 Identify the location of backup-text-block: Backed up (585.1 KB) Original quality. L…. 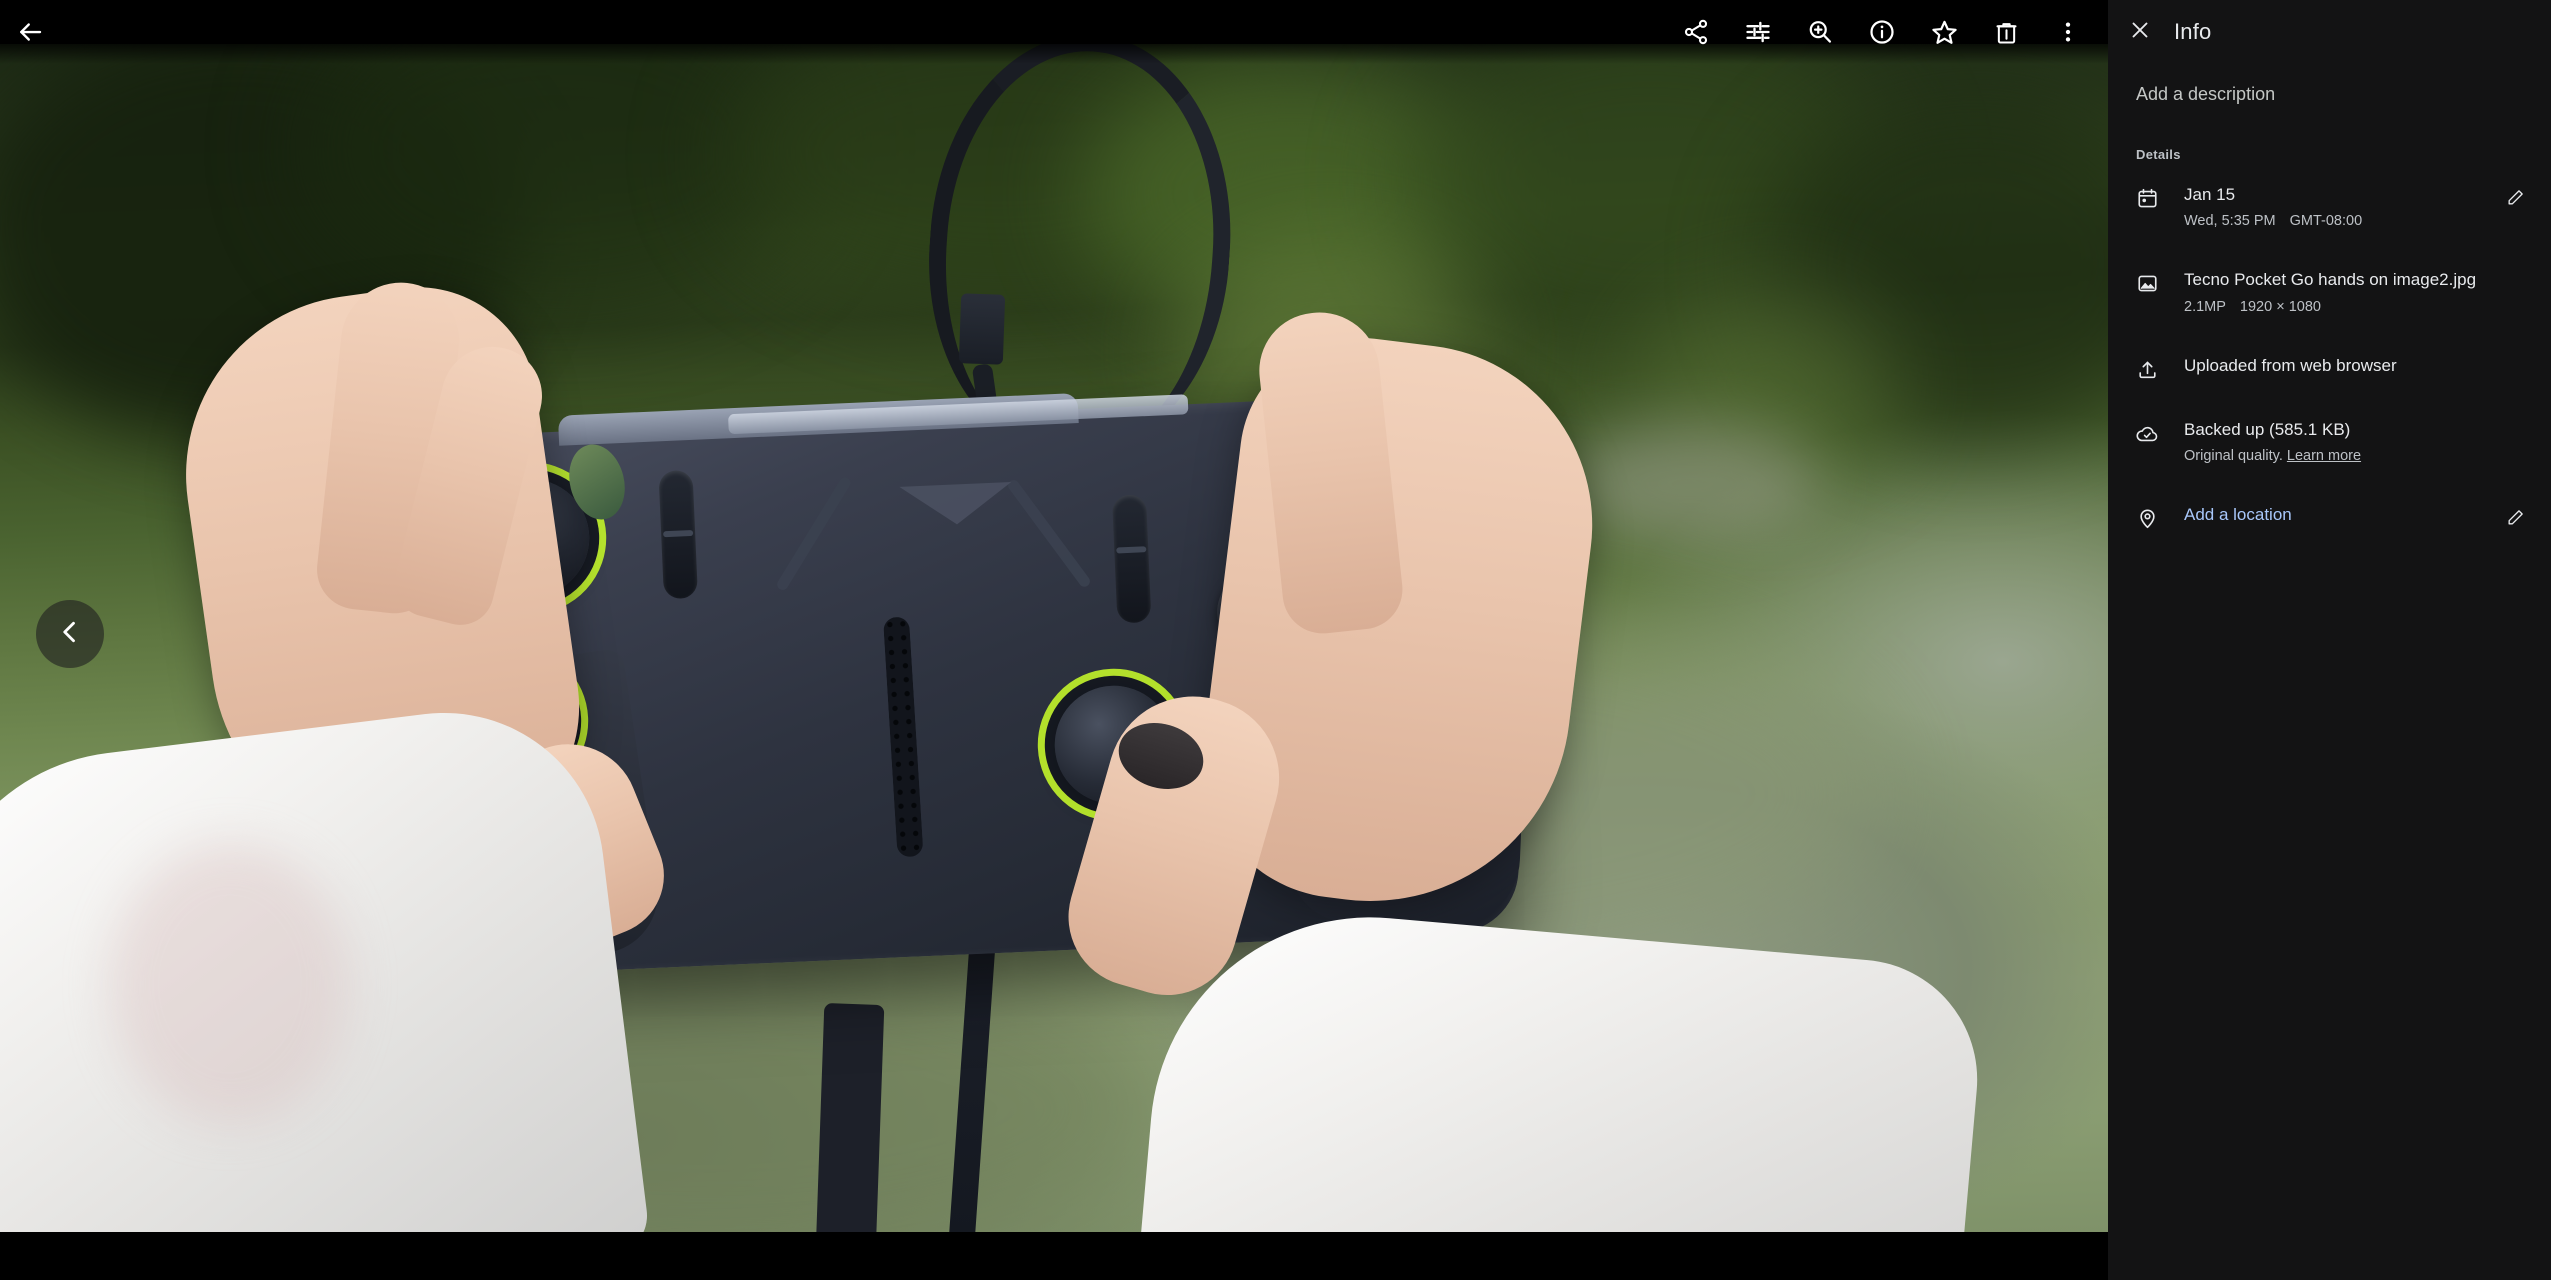
(2347, 442).